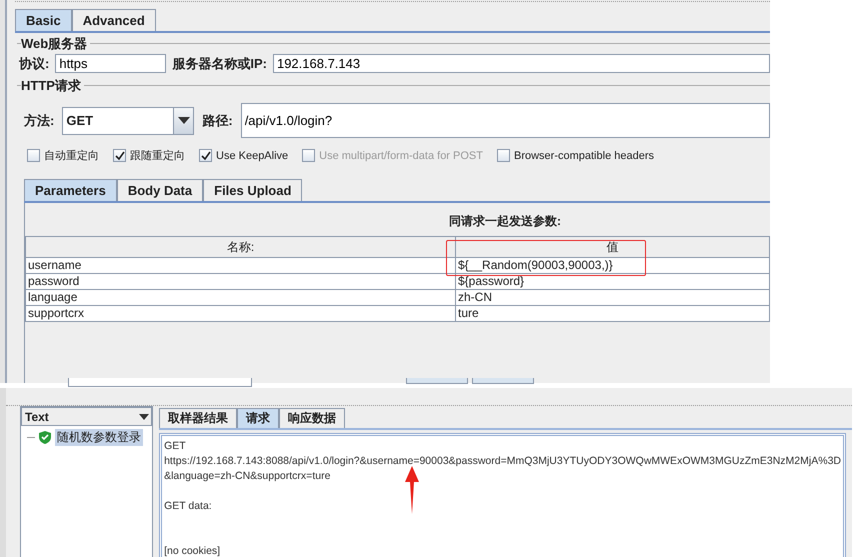 The image size is (857, 557). What do you see at coordinates (502, 461) in the screenshot?
I see `request-text-line: https://192.168.7.143:8088/api/v1.0/login?&username=90003&password=MmQ3MjU3YTUyODY3OWQwMWExOWM3MGUzZmE3NzM2MjA%3D` at bounding box center [502, 461].